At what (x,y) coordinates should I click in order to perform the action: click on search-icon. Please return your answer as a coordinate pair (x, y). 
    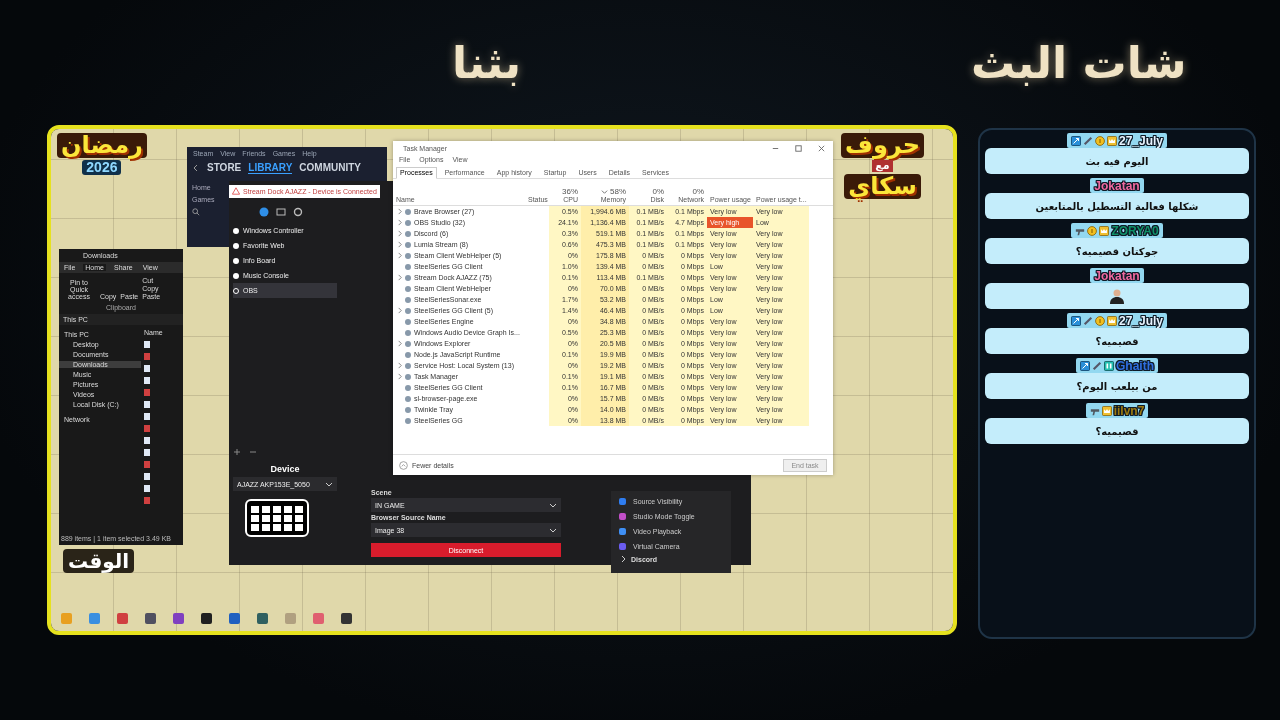
    Looking at the image, I should click on (196, 212).